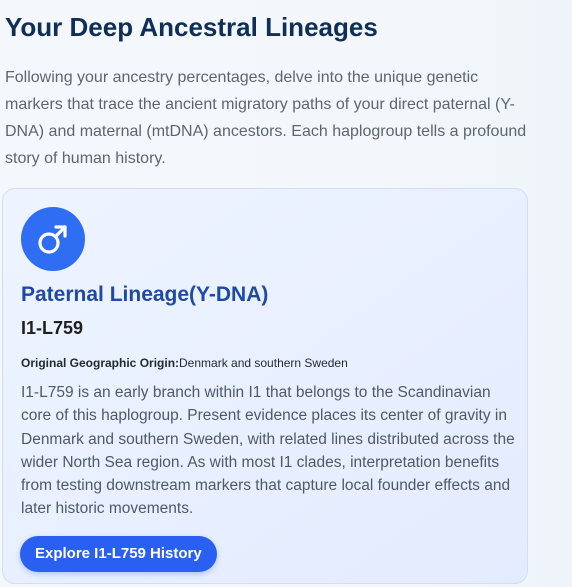 This screenshot has height=587, width=572. What do you see at coordinates (191, 27) in the screenshot?
I see `page-title: Your Deep Ancestral Lineages` at bounding box center [191, 27].